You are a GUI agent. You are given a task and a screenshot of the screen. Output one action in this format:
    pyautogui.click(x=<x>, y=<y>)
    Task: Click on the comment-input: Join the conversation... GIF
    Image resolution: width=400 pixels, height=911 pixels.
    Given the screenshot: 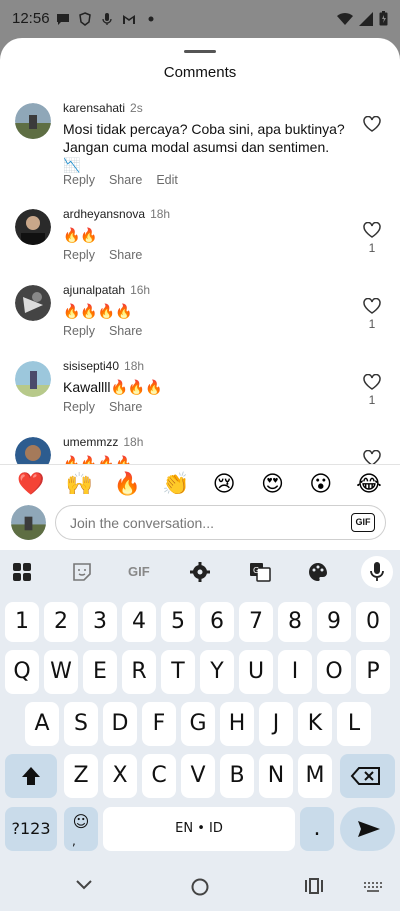 What is the action you would take?
    pyautogui.click(x=220, y=522)
    